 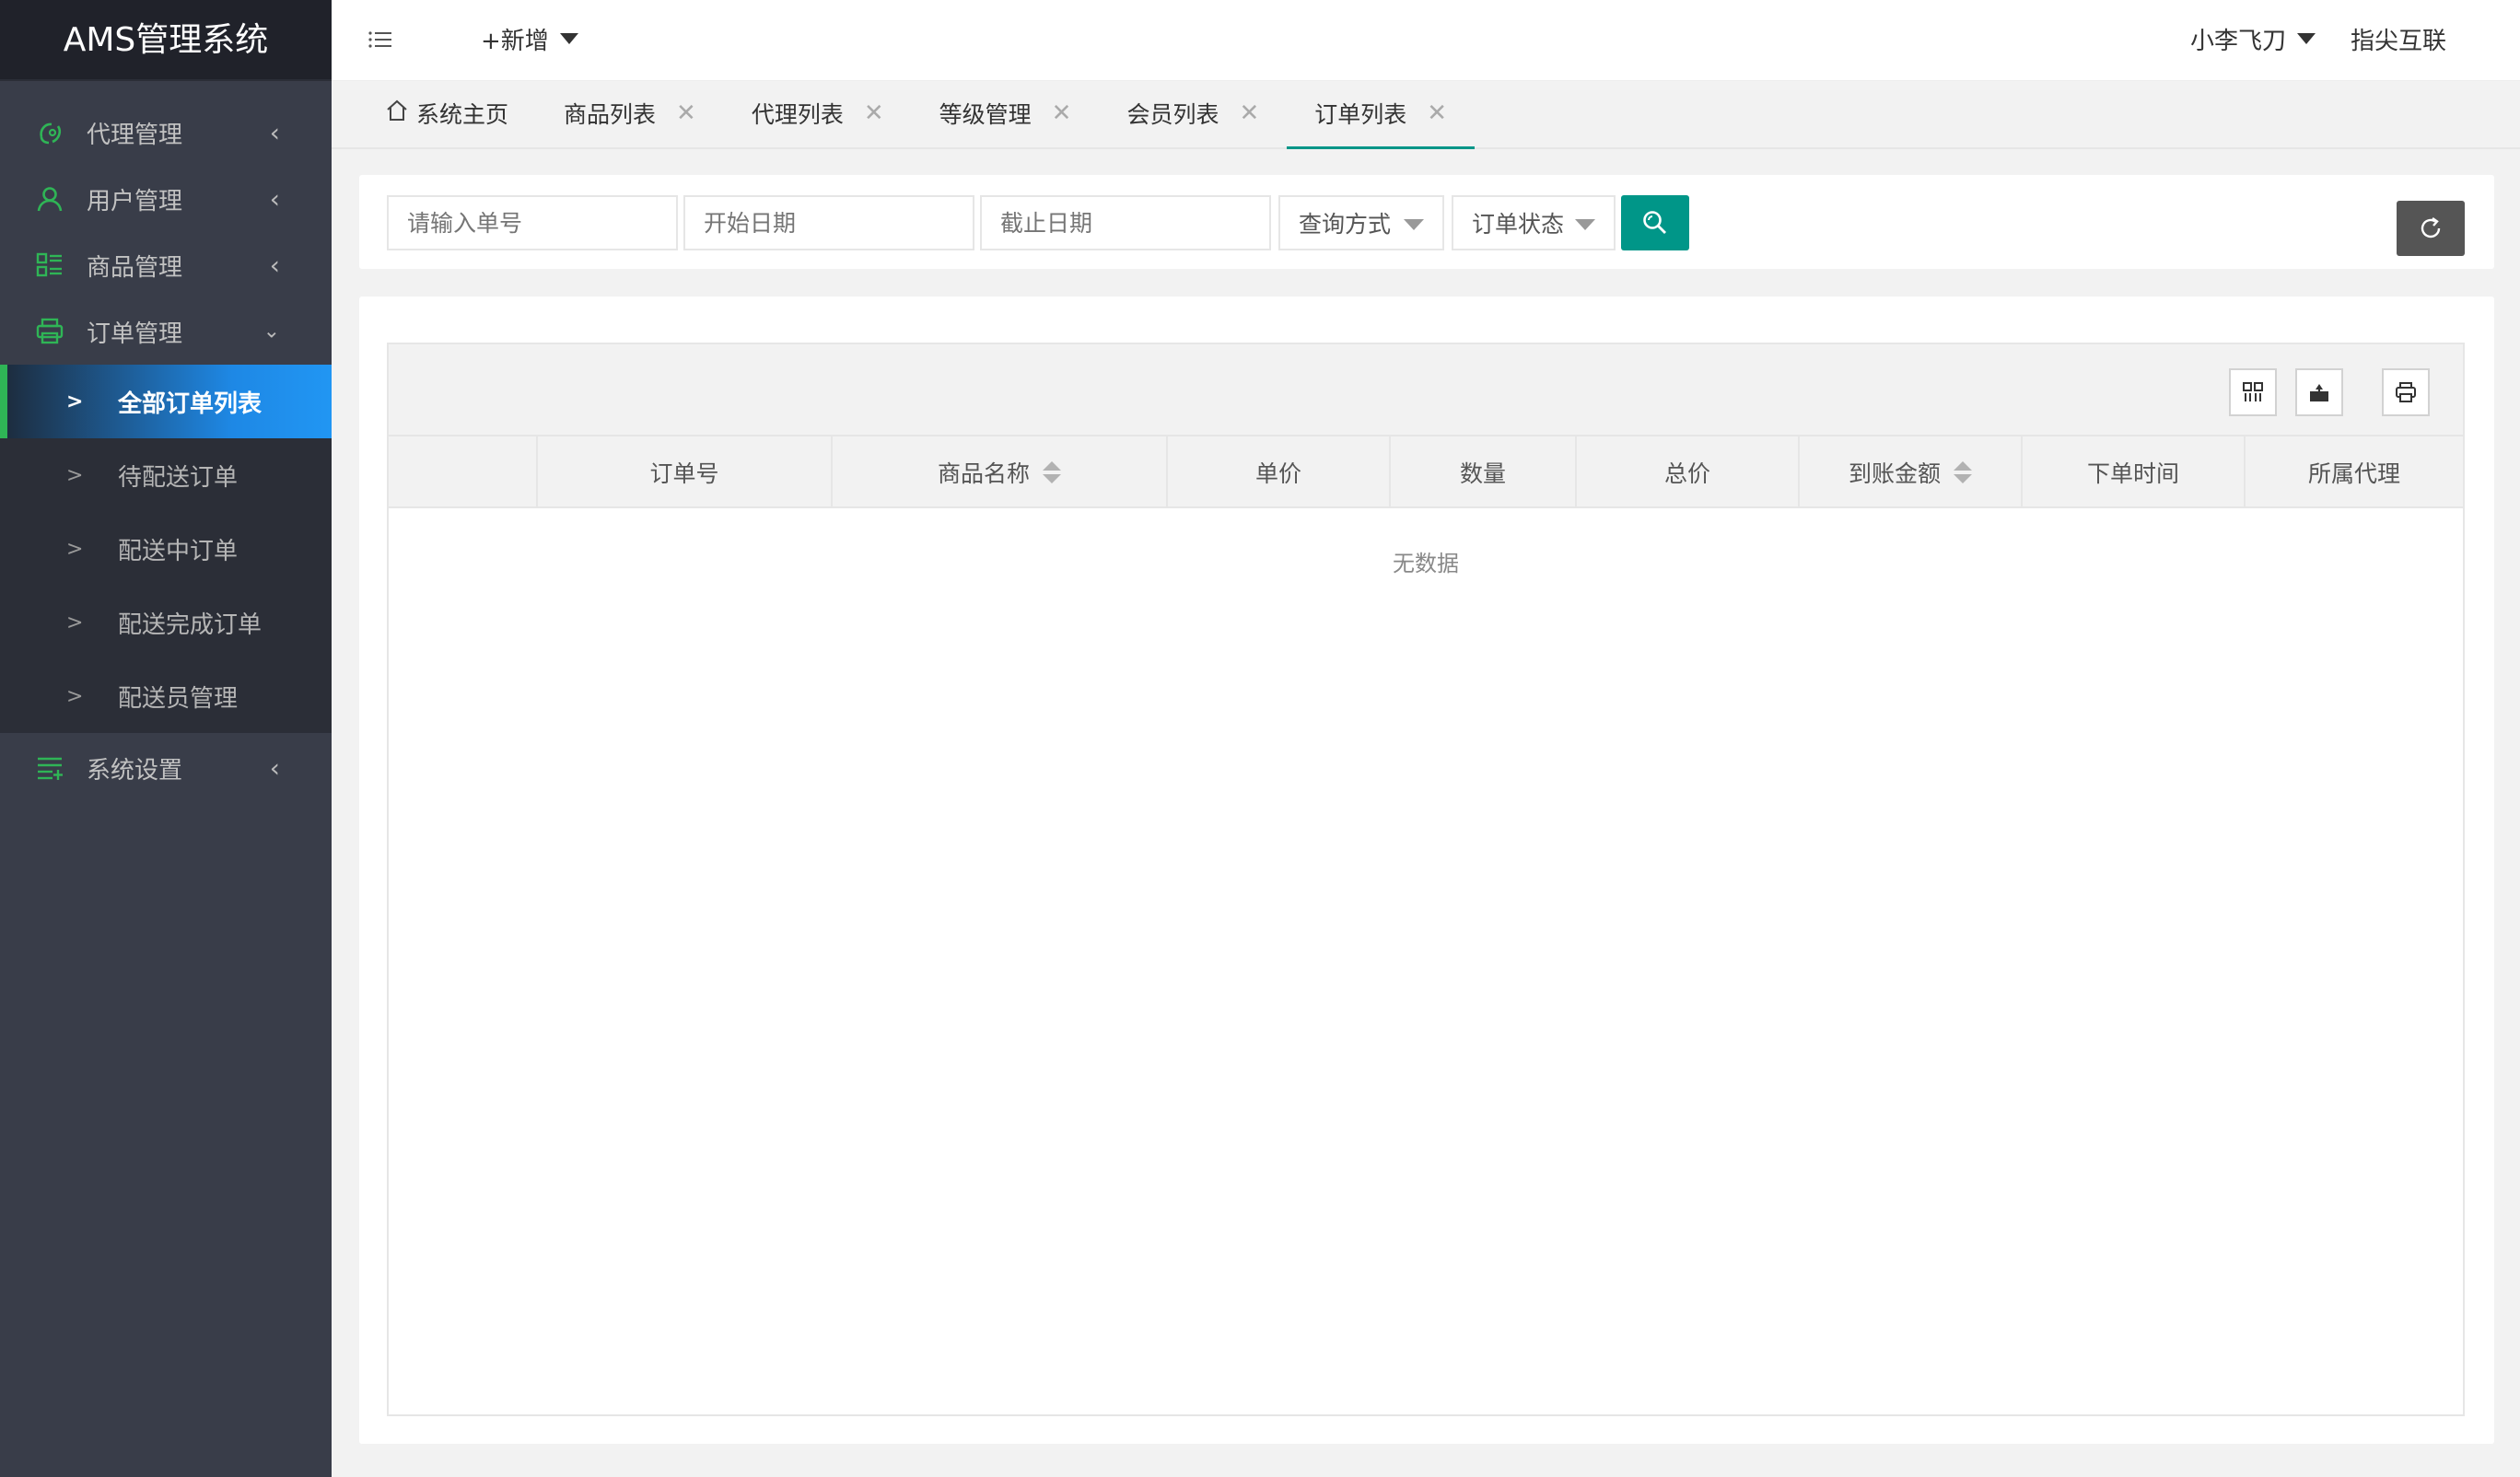 I want to click on tab-label: 代理列表, so click(x=797, y=114).